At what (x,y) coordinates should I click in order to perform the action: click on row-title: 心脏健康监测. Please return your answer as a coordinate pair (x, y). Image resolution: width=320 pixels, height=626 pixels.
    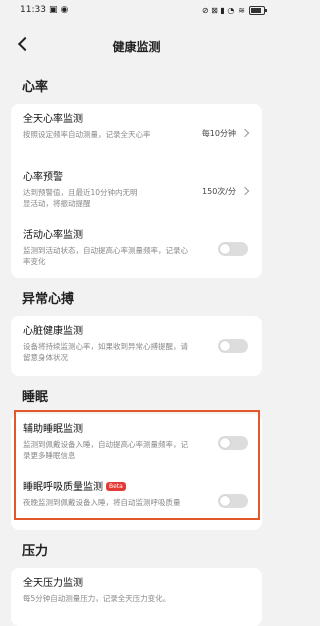
    Looking at the image, I should click on (53, 331).